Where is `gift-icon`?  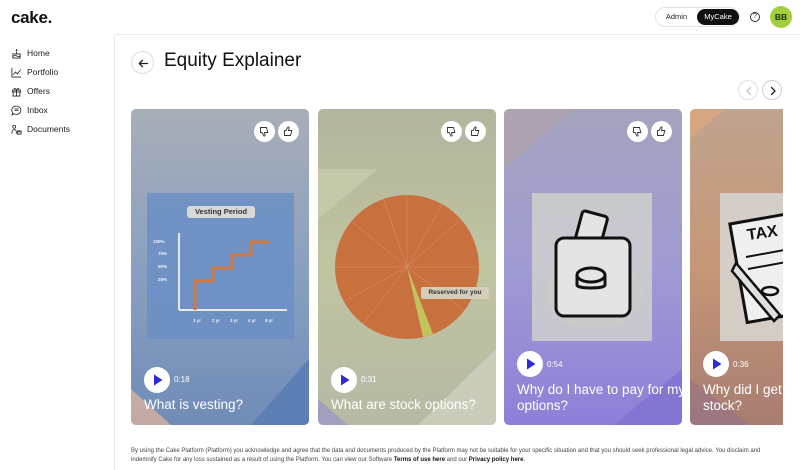 gift-icon is located at coordinates (16, 91).